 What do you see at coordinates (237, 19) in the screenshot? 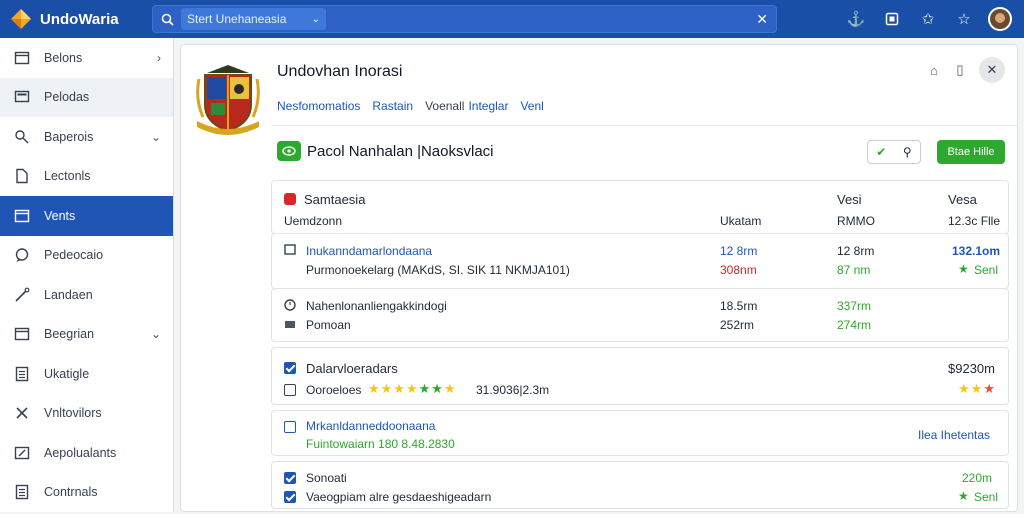
I see `search-scope-label: Stert Unehaneasia` at bounding box center [237, 19].